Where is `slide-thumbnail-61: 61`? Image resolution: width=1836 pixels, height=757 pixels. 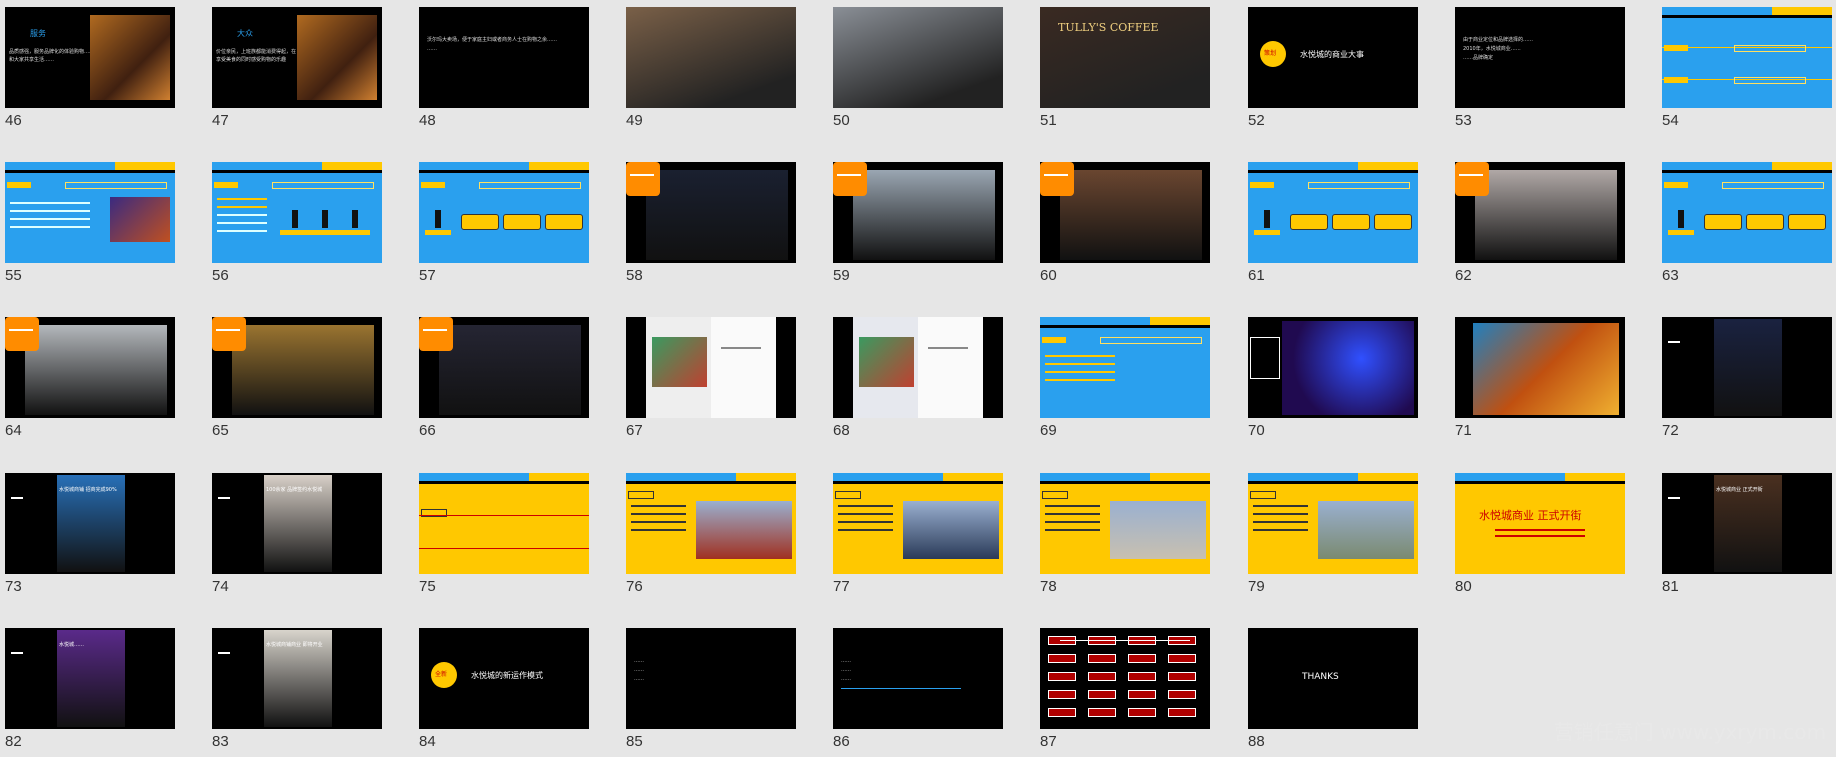 slide-thumbnail-61: 61 is located at coordinates (1330, 222).